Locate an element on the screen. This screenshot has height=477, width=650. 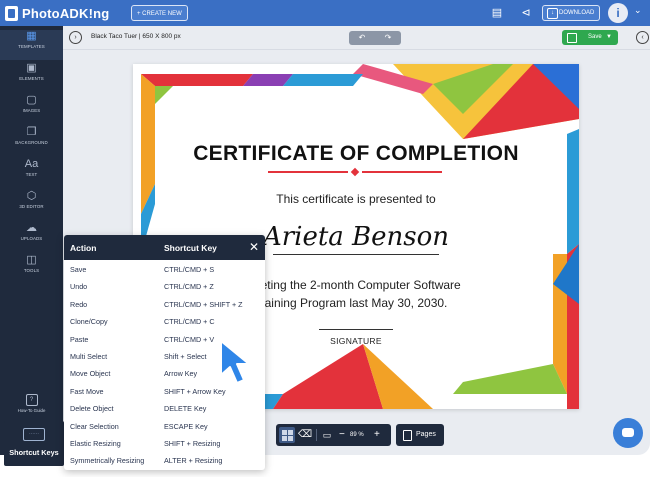
shortcut-row: Symmetrically Resizing ALTER + Resizing is located at coordinates (164, 460).